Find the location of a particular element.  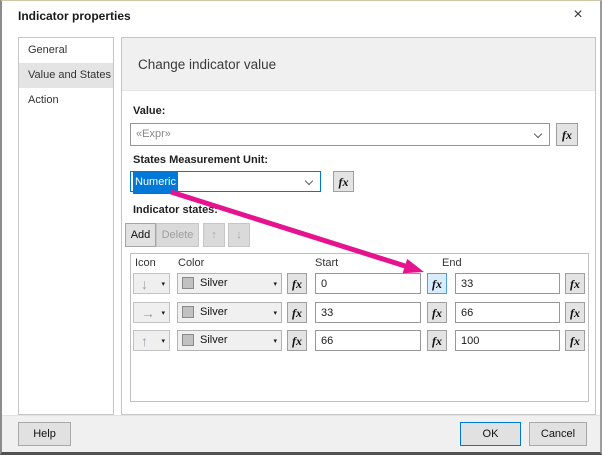

move-up-button: ↑ is located at coordinates (214, 235).